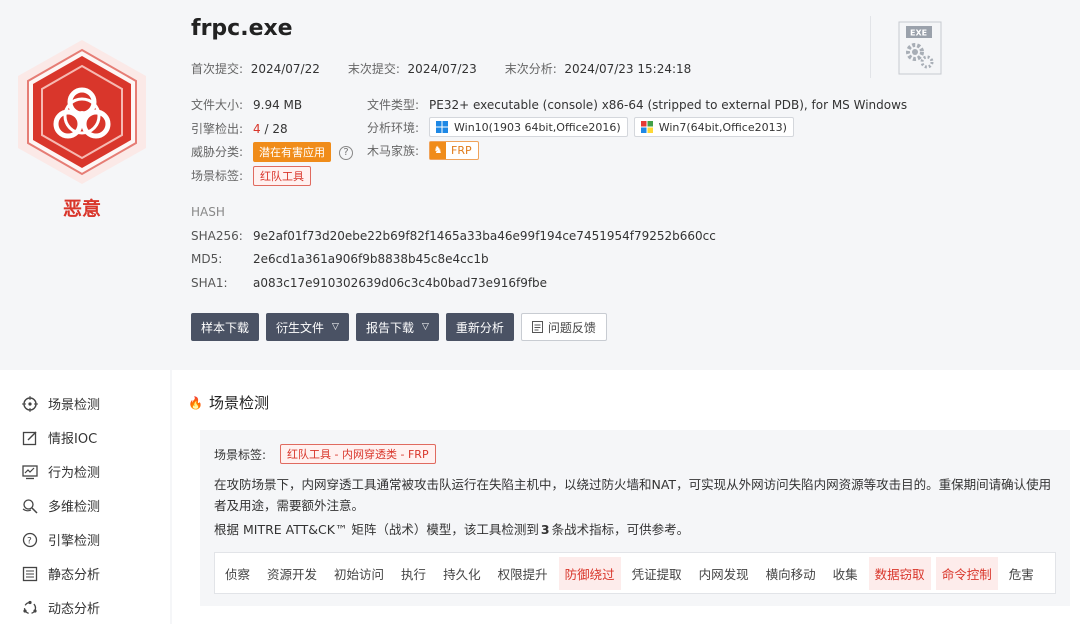  I want to click on derived-files-button: 衍生文件 ▽, so click(307, 327).